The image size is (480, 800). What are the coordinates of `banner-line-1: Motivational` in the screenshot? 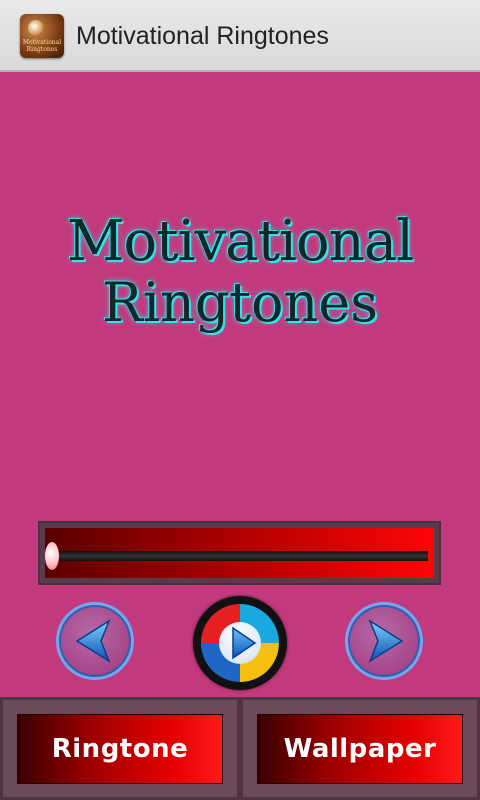 It's located at (240, 241).